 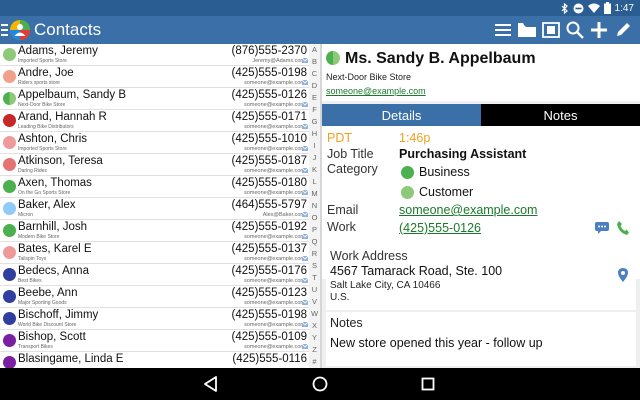 What do you see at coordinates (314, 350) in the screenshot?
I see `alphabet-index-letter: Z` at bounding box center [314, 350].